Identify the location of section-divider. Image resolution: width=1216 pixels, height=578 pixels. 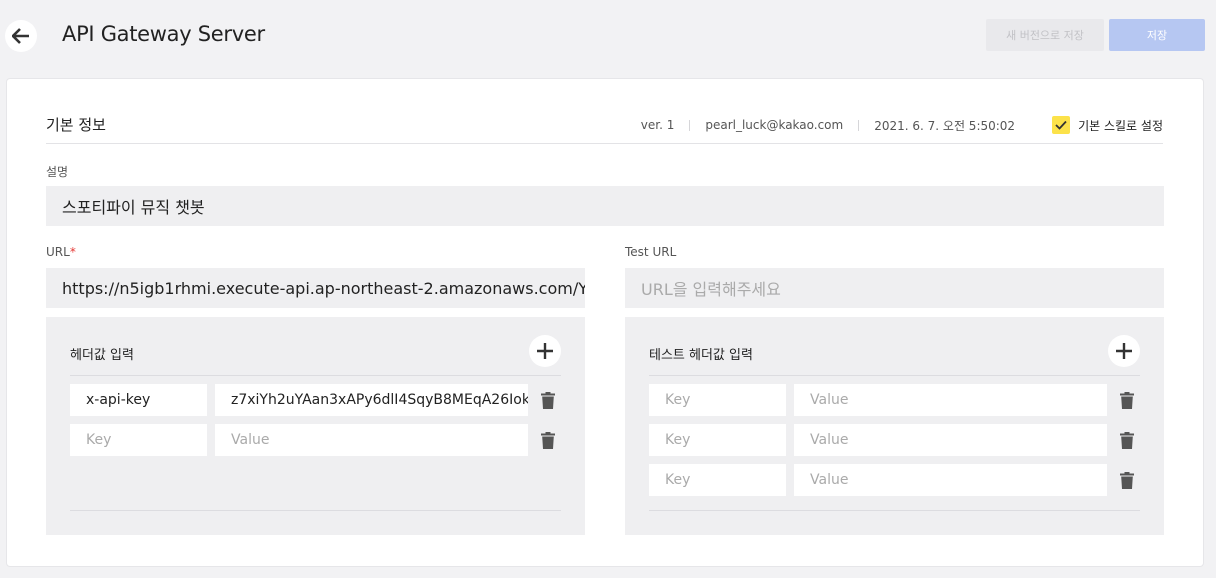
(604, 143).